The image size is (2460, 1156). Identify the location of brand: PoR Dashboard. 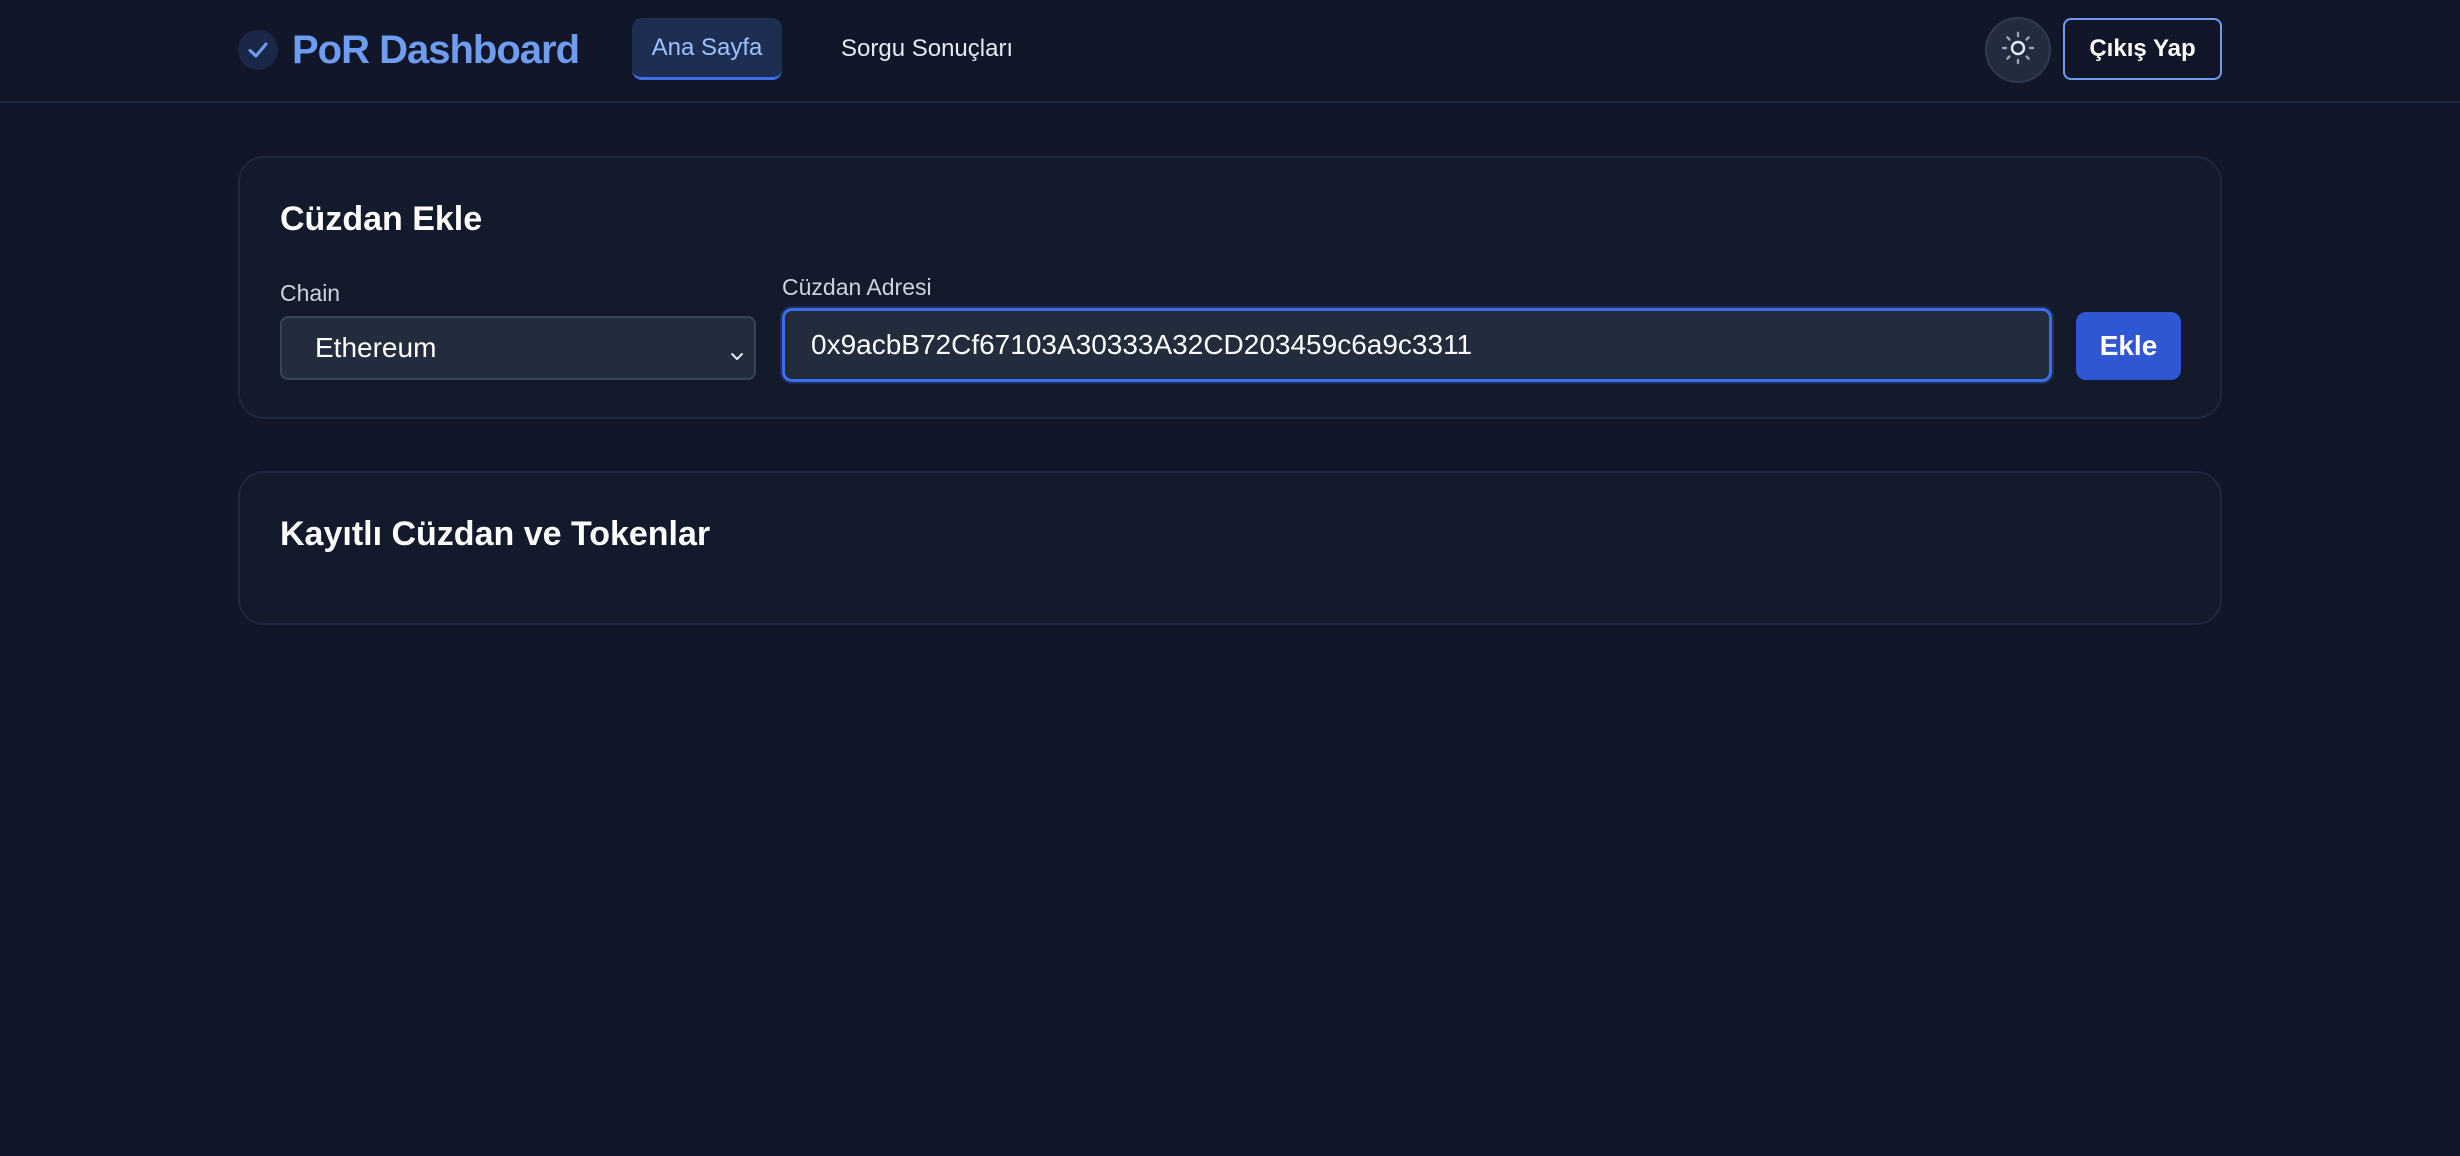
(409, 50).